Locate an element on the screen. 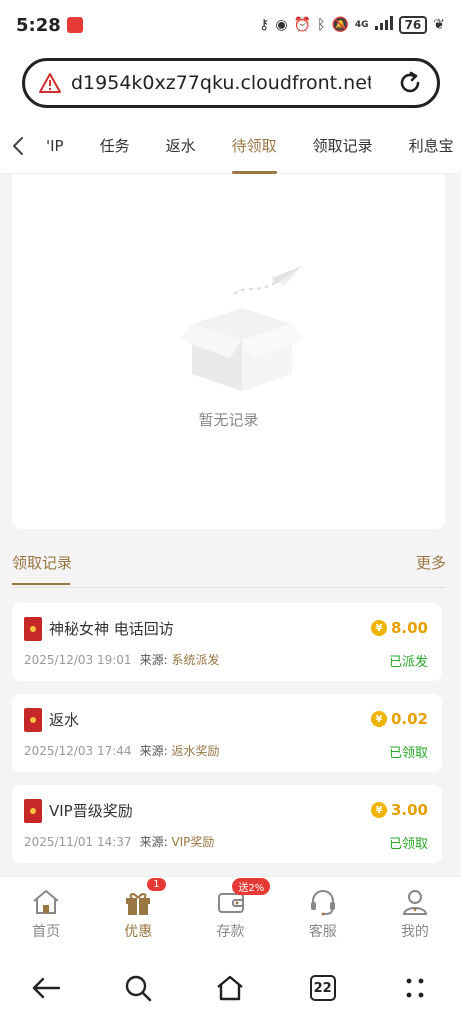  record-datetime: 2025/11/01 14:37 is located at coordinates (78, 842).